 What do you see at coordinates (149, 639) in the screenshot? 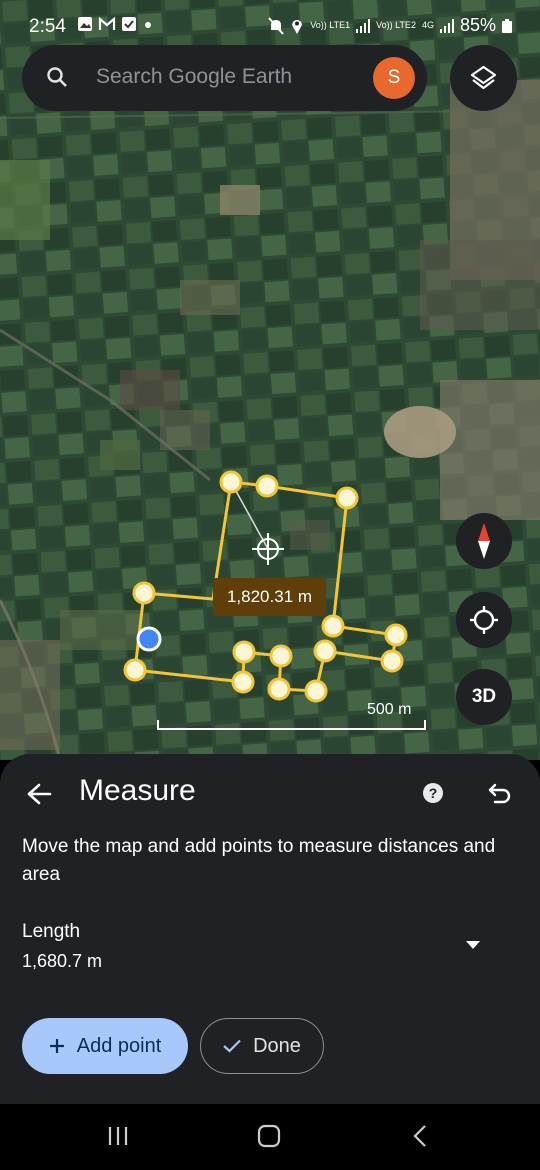
I see `my-location-dot` at bounding box center [149, 639].